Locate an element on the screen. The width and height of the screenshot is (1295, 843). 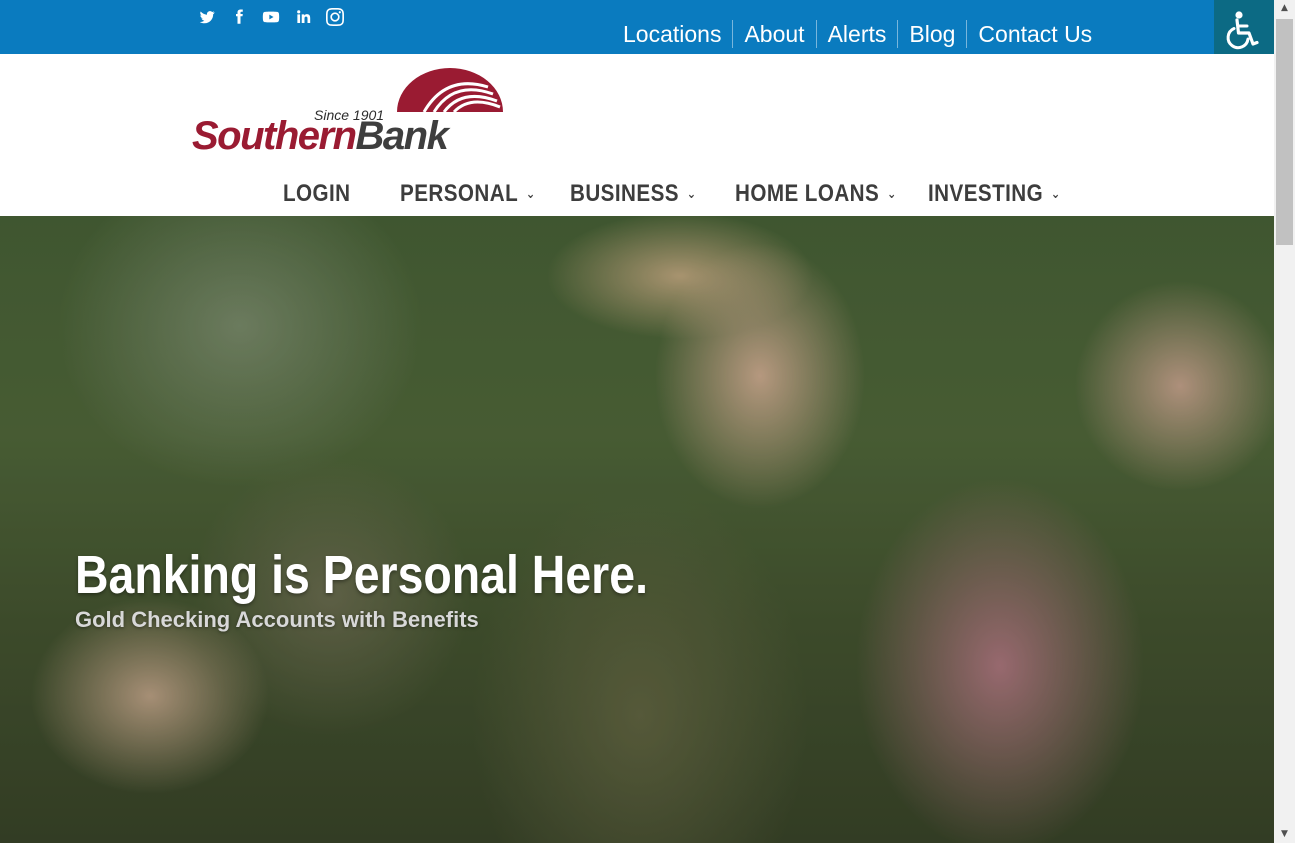
facebook-icon is located at coordinates (239, 17).